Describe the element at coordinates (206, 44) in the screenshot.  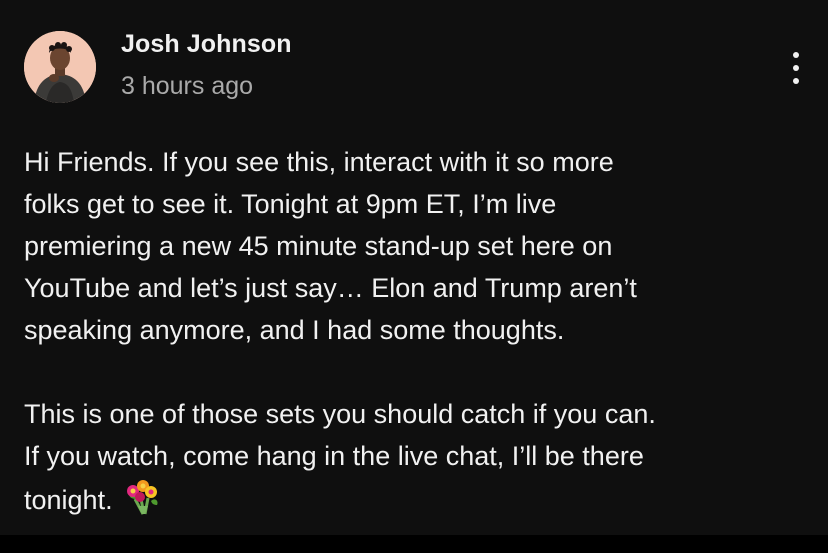
I see `author-name: Josh Johnson` at that location.